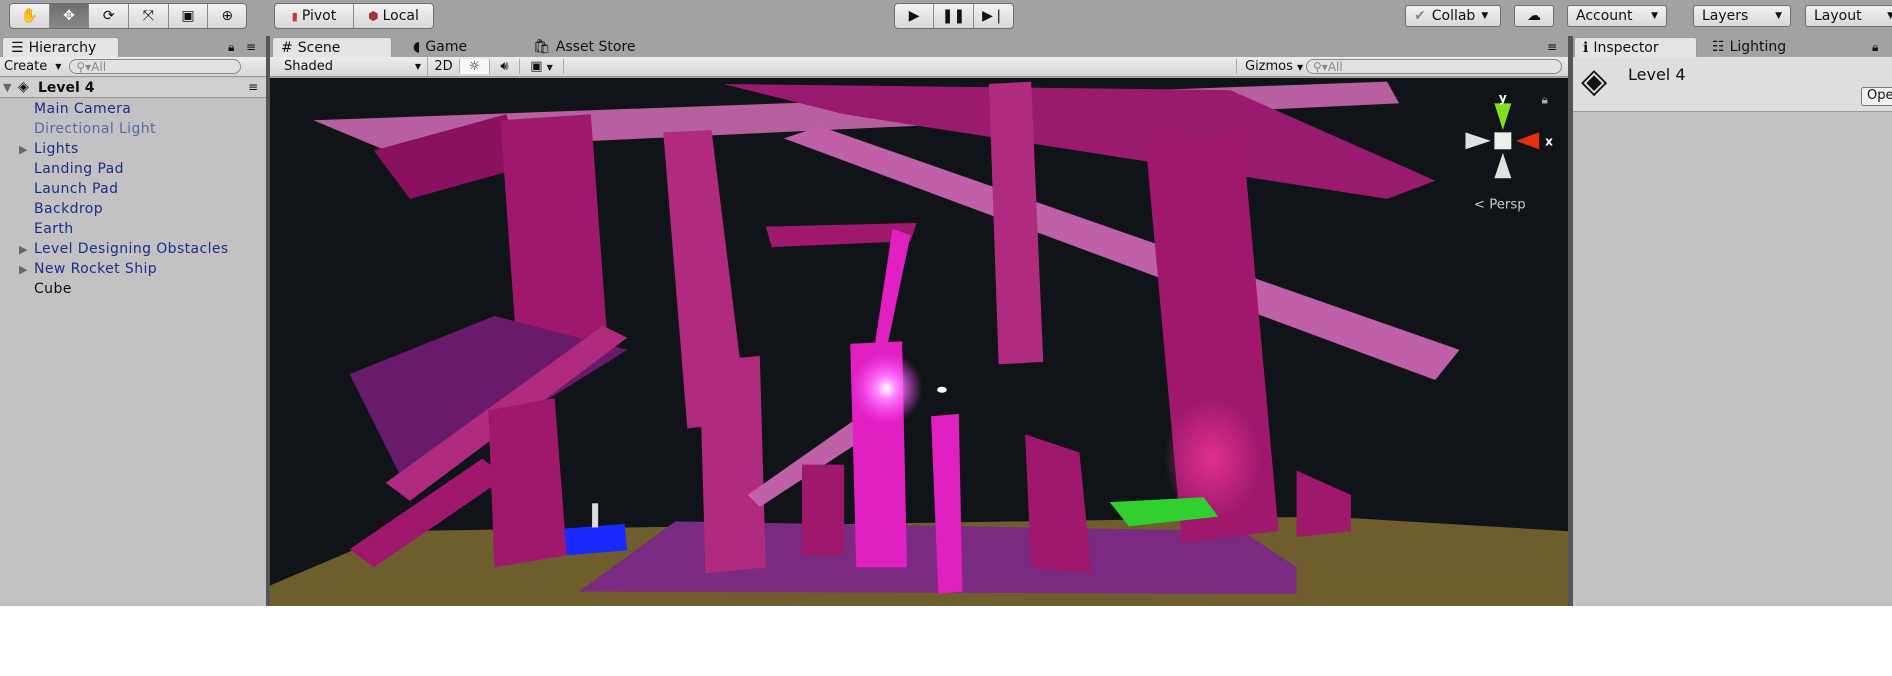 This screenshot has width=1892, height=676. Describe the element at coordinates (332, 47) in the screenshot. I see `tab-scene: # Scene` at that location.